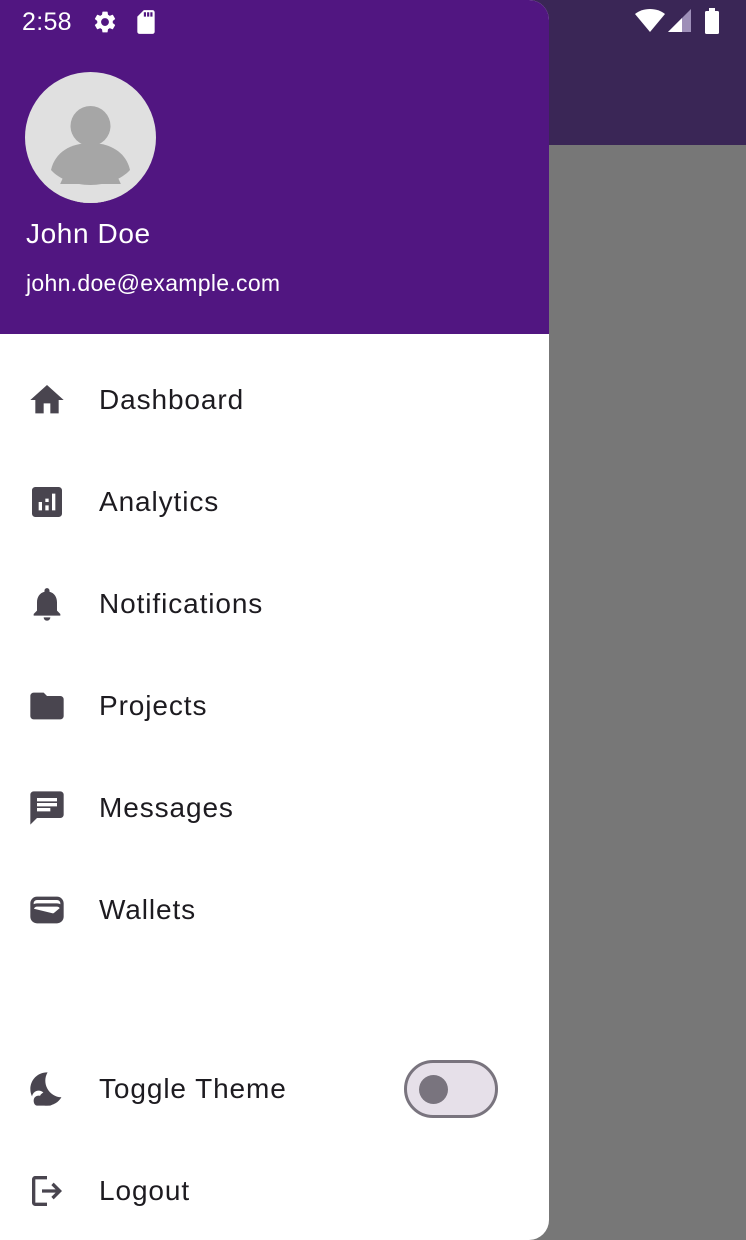  Describe the element at coordinates (274, 1190) in the screenshot. I see `nav-item-logout: Logout` at that location.